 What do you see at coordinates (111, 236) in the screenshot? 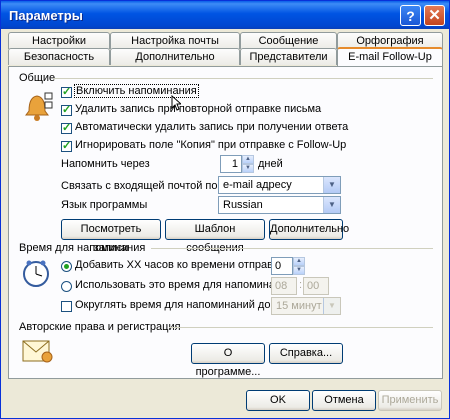
I see `view-records-button: Посмотреть записи` at bounding box center [111, 236].